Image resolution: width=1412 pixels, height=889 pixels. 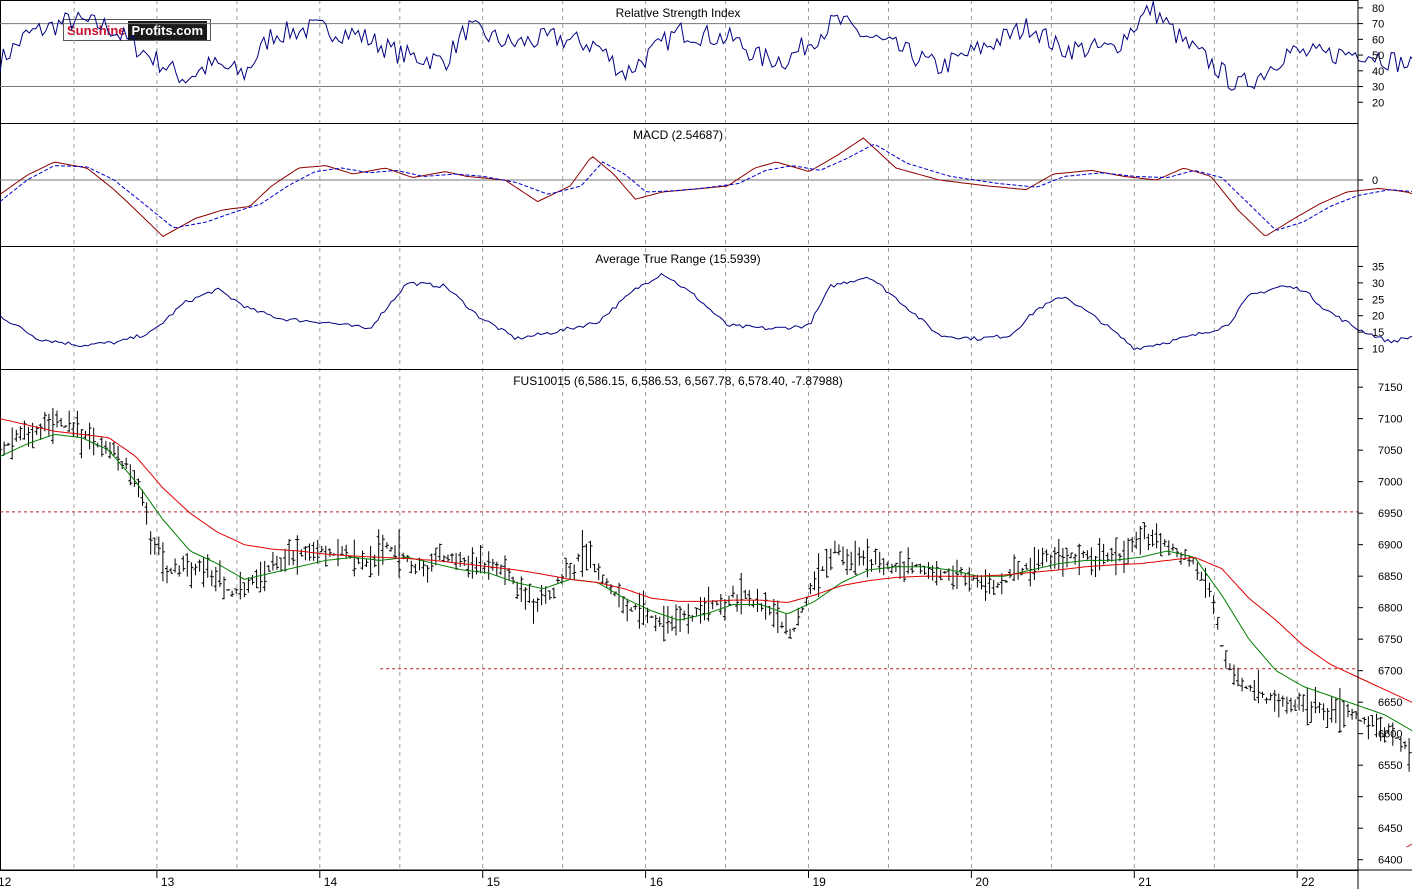 I want to click on x-tick-label: 16, so click(x=657, y=882).